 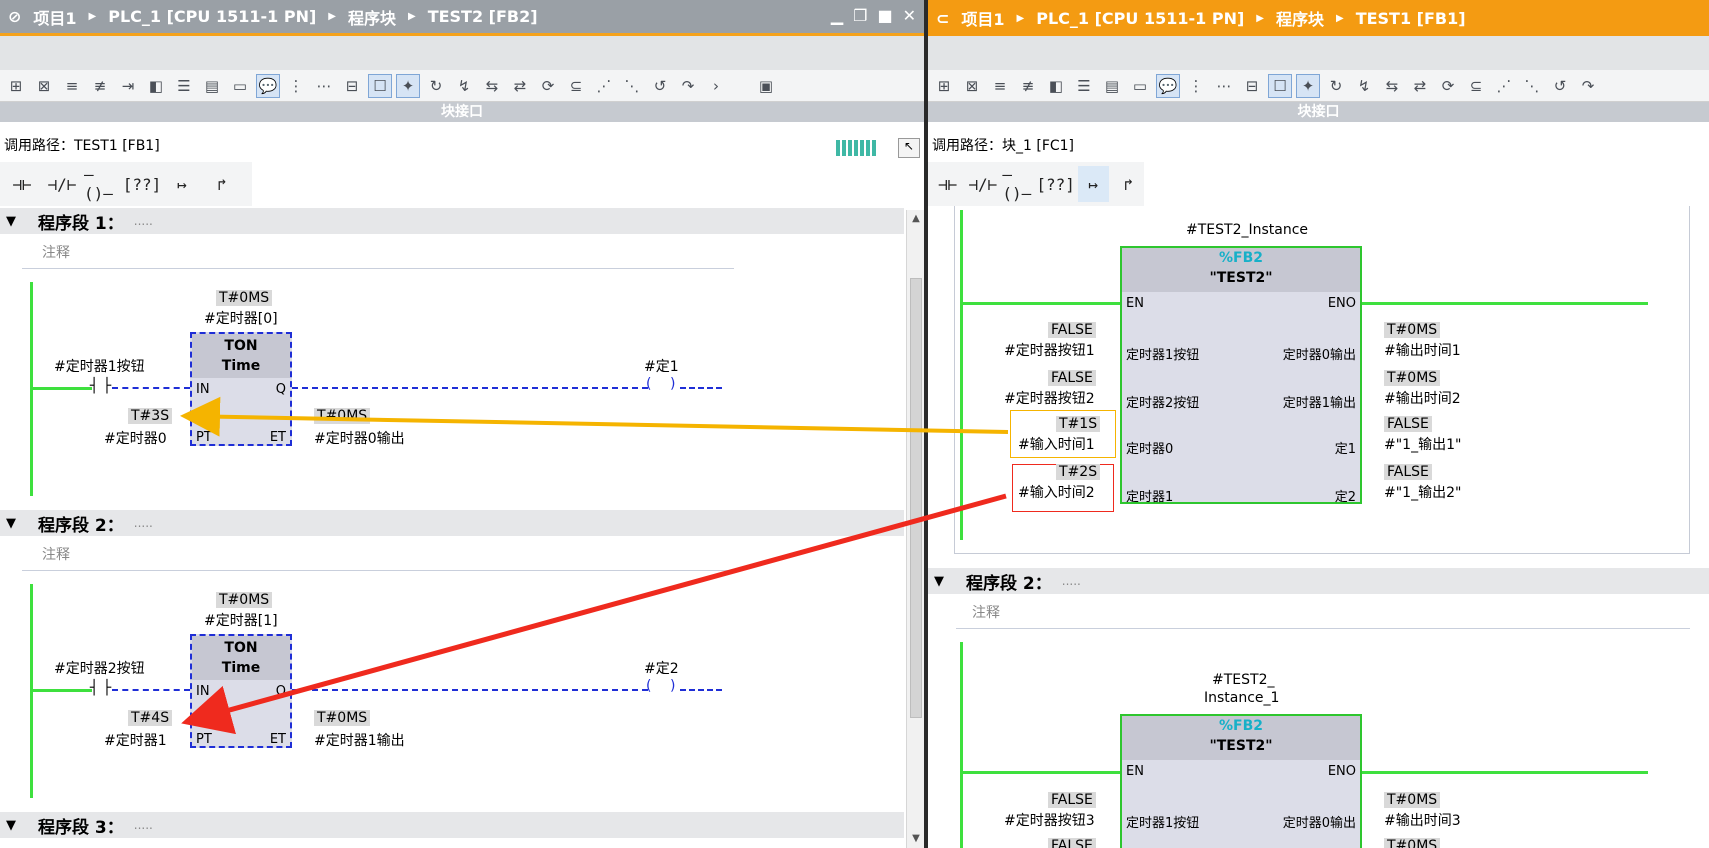 I want to click on align-left-icon: ☰, so click(x=1084, y=86).